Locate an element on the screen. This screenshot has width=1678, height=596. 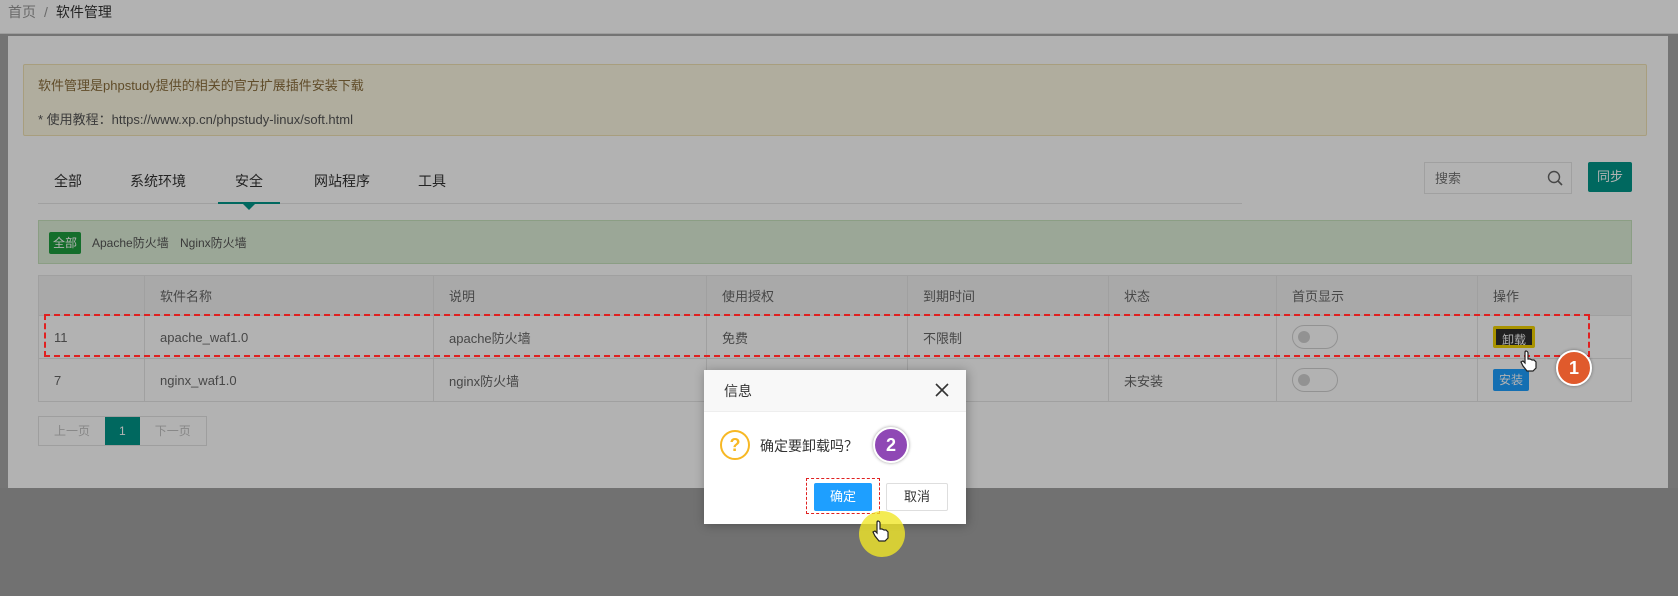
question-icon: ? is located at coordinates (735, 445).